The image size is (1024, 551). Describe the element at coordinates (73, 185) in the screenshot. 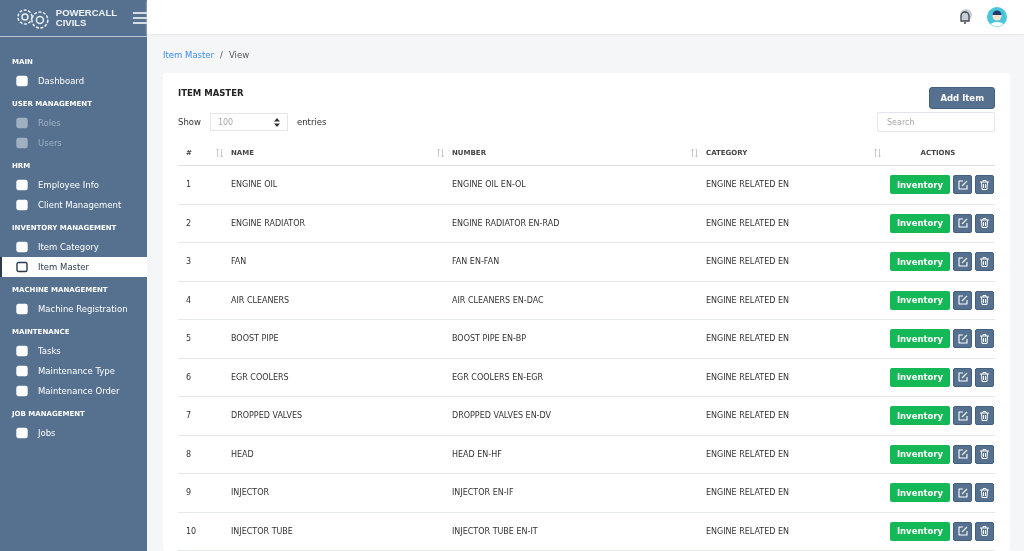

I see `sidebar-item: Employee Info` at that location.